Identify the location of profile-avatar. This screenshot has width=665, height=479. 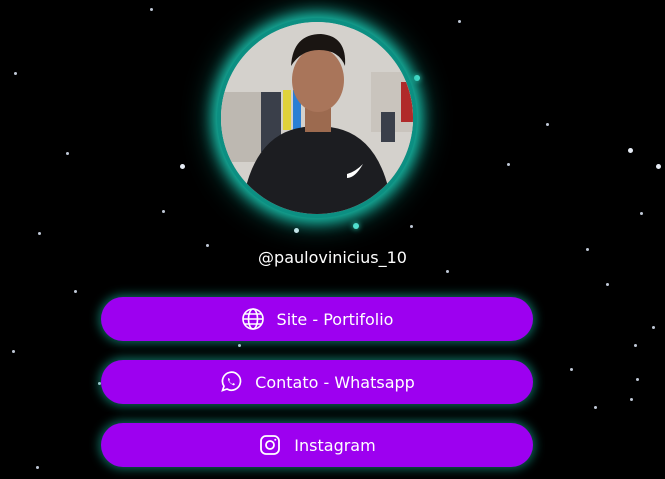
(317, 118).